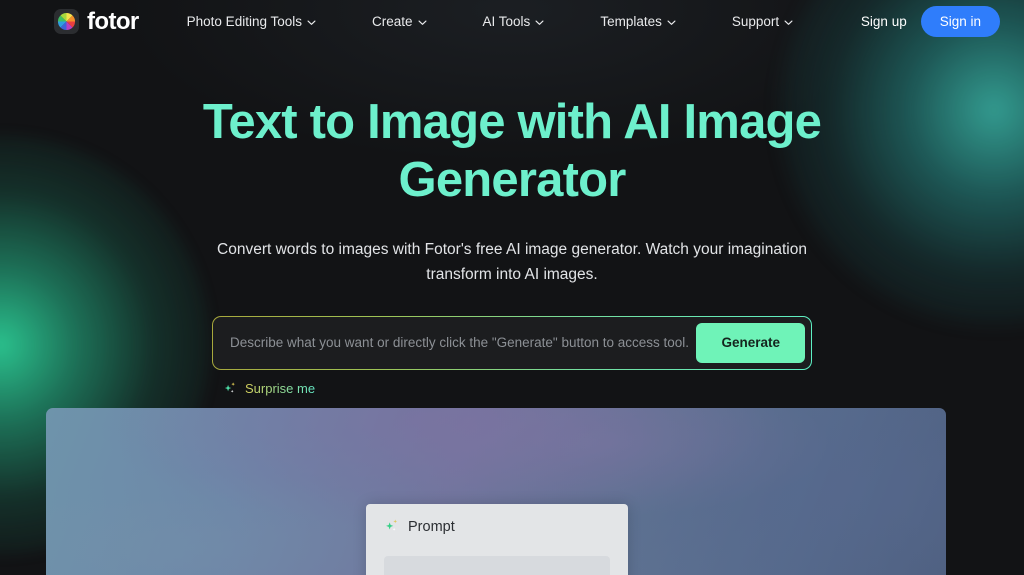  Describe the element at coordinates (884, 21) in the screenshot. I see `sign-up-link: Sign up` at that location.